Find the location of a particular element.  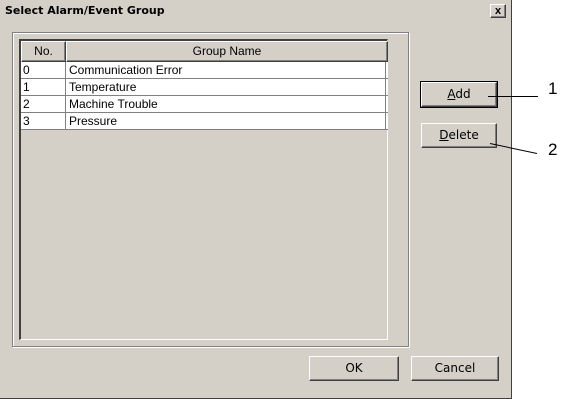

row-number: 0 is located at coordinates (43, 70).